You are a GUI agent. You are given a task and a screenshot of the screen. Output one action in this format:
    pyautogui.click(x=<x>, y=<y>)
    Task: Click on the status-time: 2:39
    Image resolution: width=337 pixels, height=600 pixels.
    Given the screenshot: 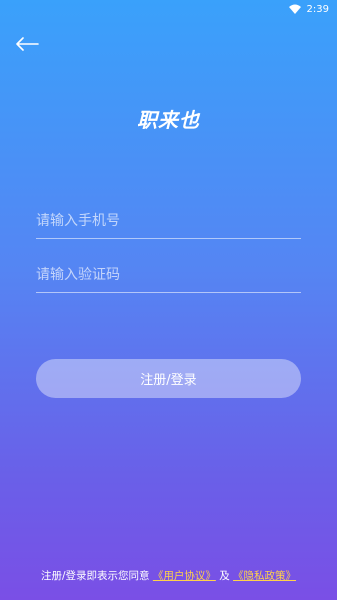 What is the action you would take?
    pyautogui.click(x=317, y=9)
    